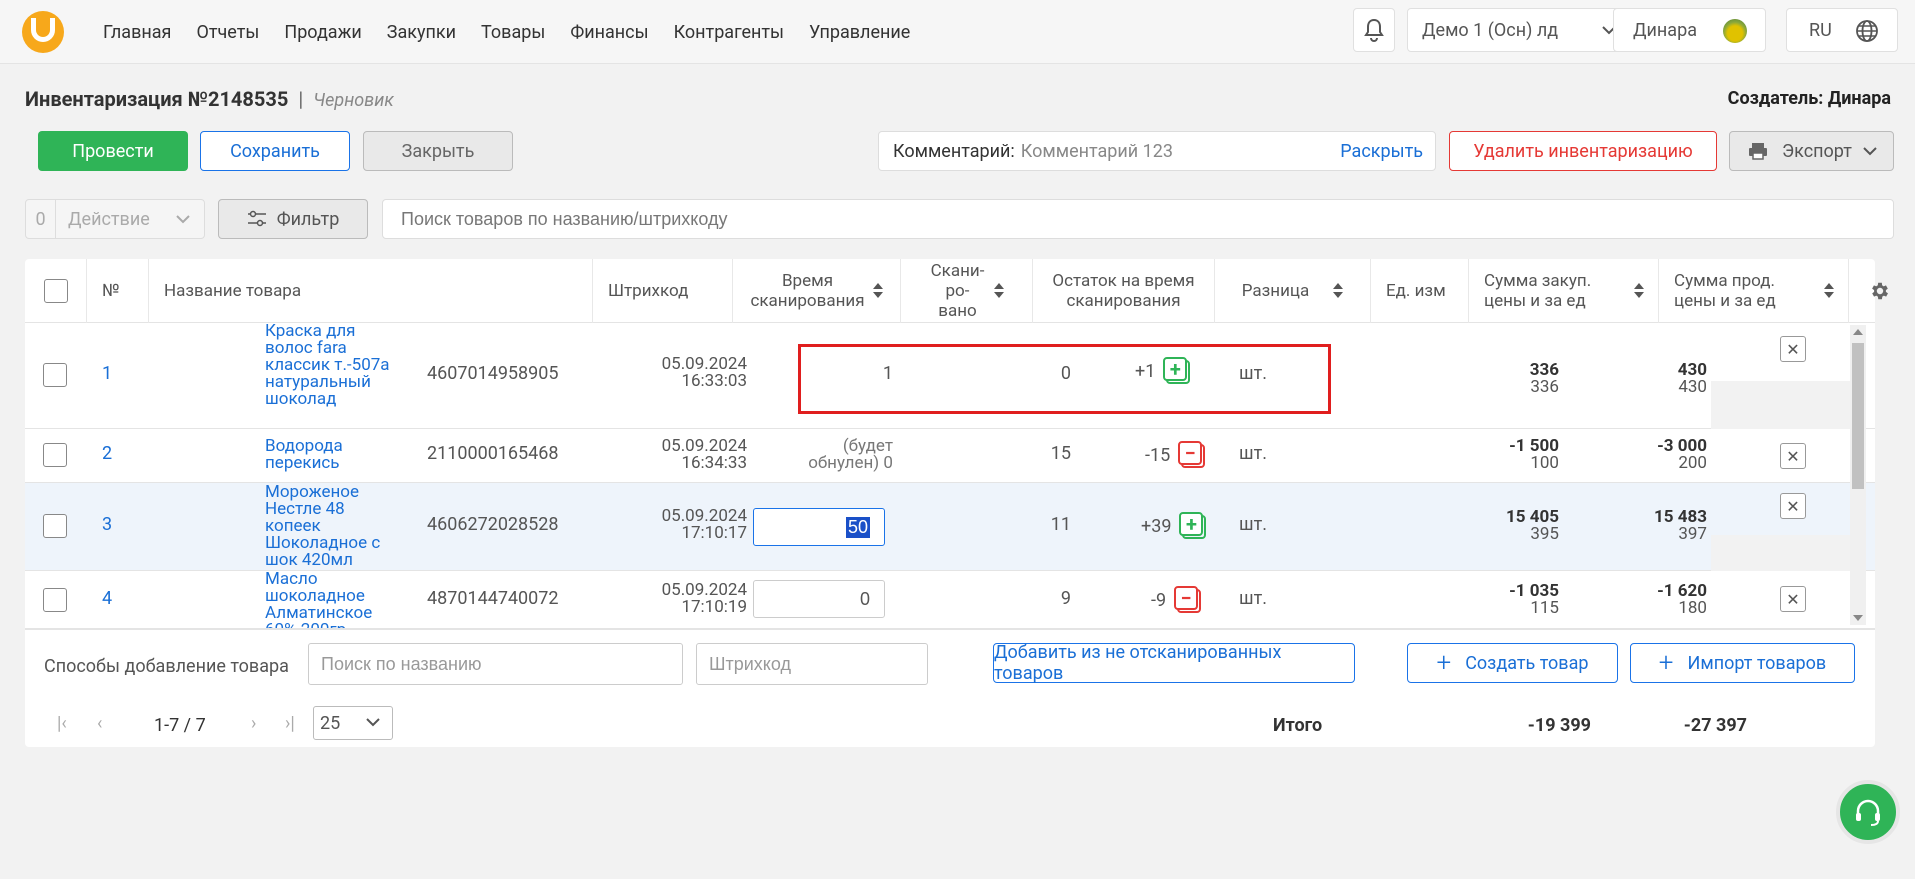 The height and width of the screenshot is (879, 1915). What do you see at coordinates (1858, 332) in the screenshot?
I see `scroll-up-icon` at bounding box center [1858, 332].